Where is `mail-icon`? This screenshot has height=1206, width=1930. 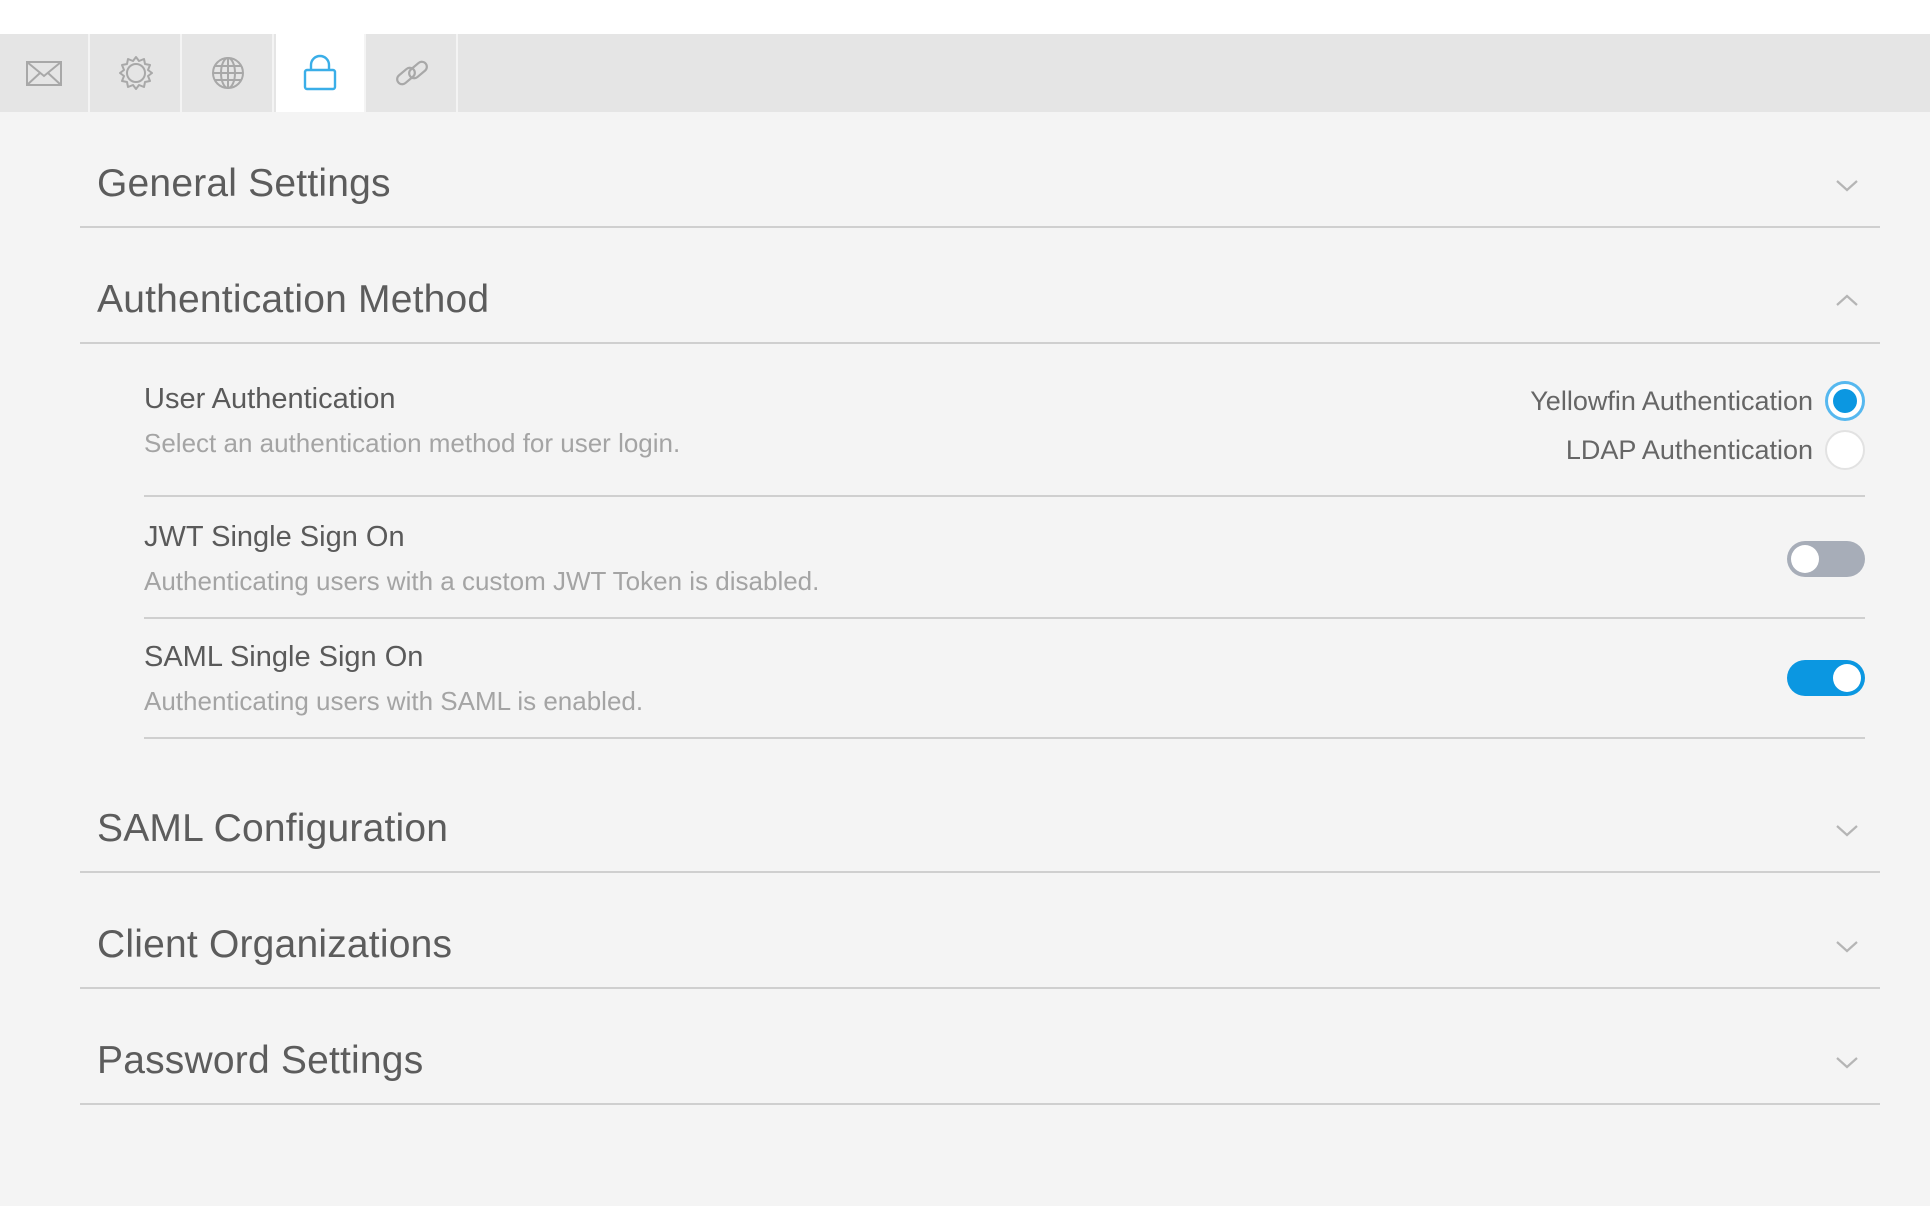 mail-icon is located at coordinates (44, 73).